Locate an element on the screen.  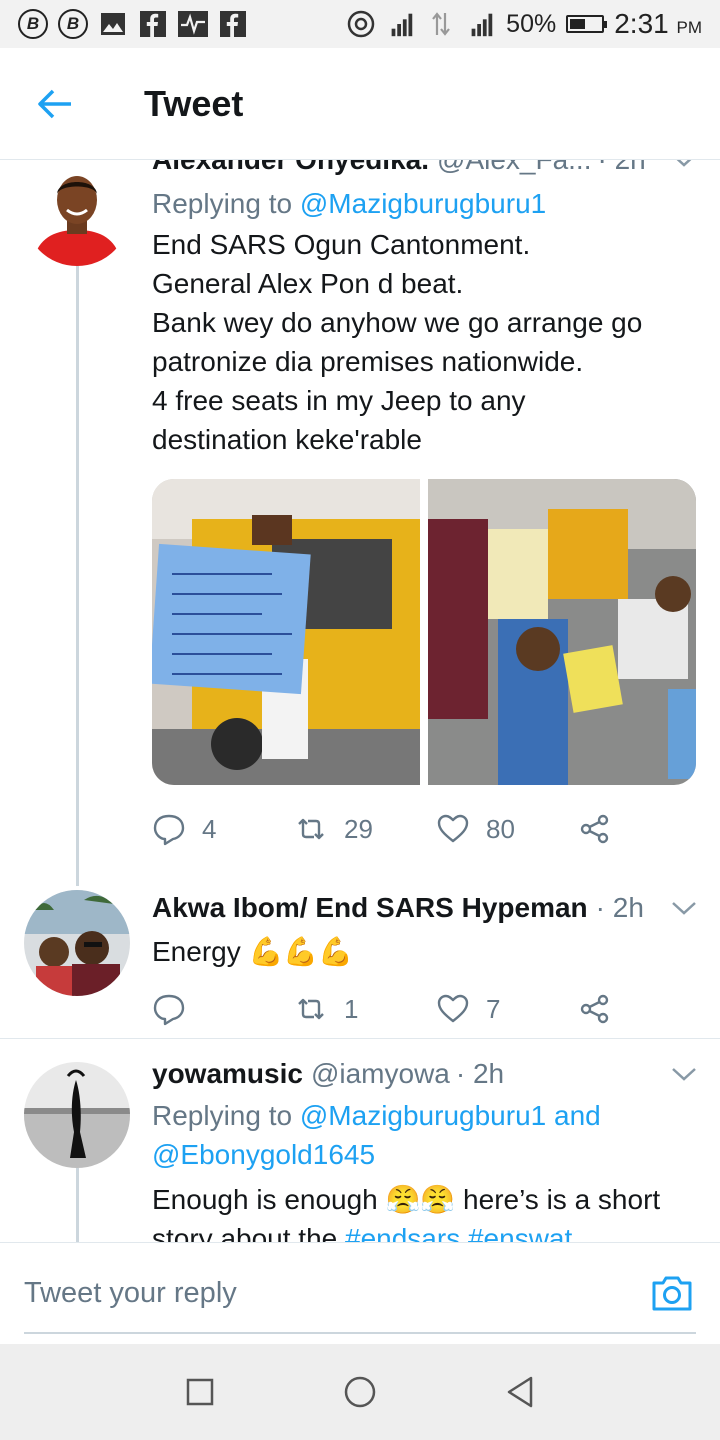
recents-button is located at coordinates (200, 1392).